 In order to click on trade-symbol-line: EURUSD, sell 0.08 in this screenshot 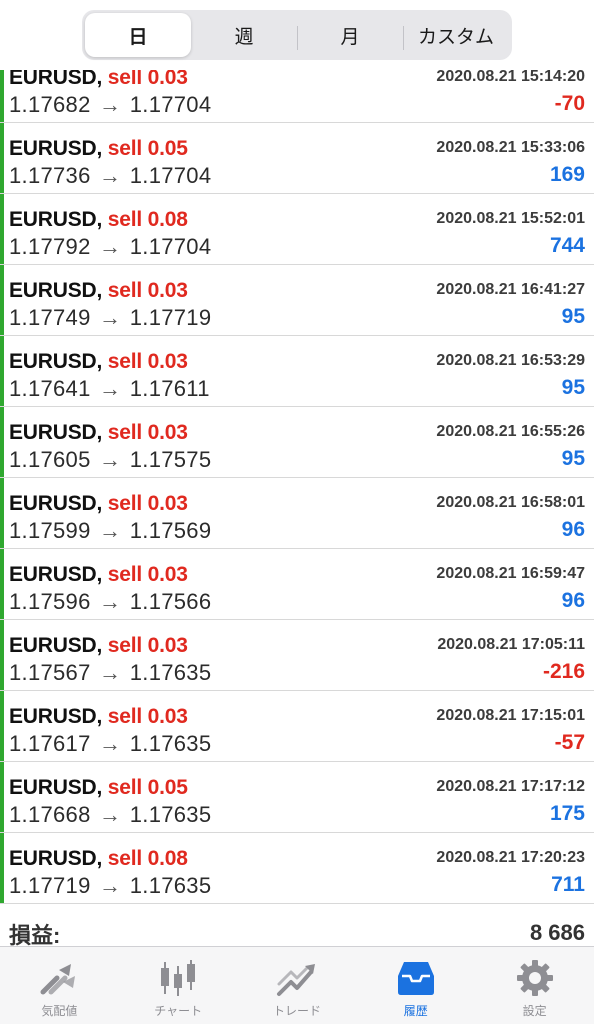, I will do `click(98, 220)`.